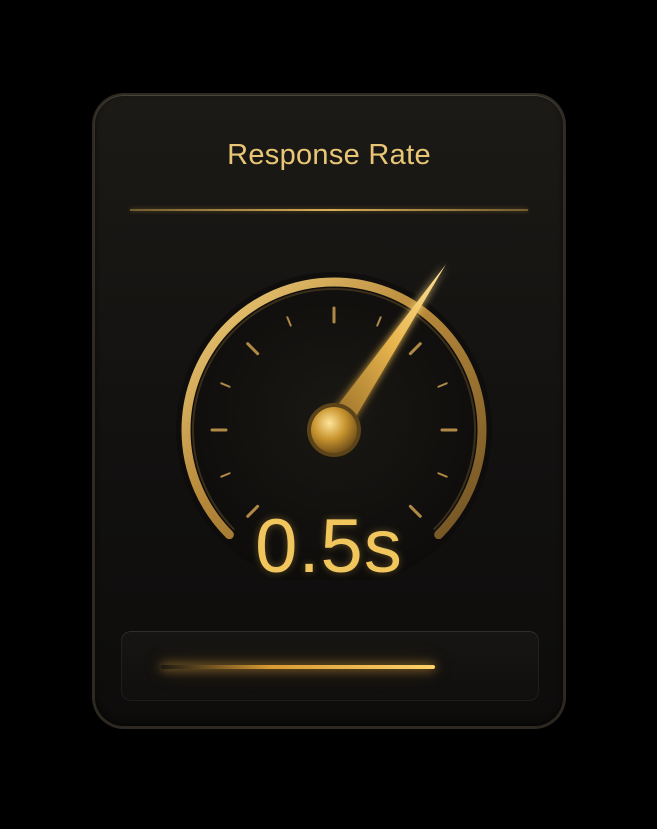  Describe the element at coordinates (329, 155) in the screenshot. I see `card-title: Response Rate` at that location.